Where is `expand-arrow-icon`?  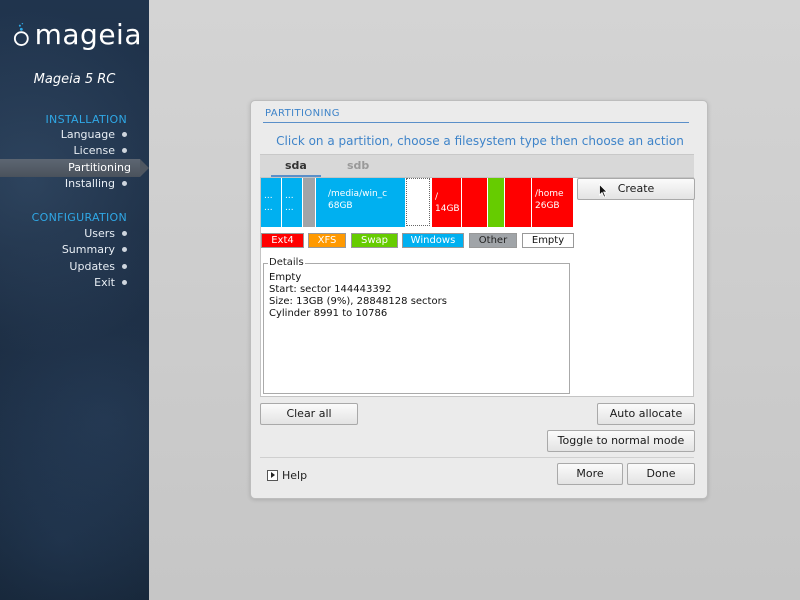
expand-arrow-icon is located at coordinates (272, 475).